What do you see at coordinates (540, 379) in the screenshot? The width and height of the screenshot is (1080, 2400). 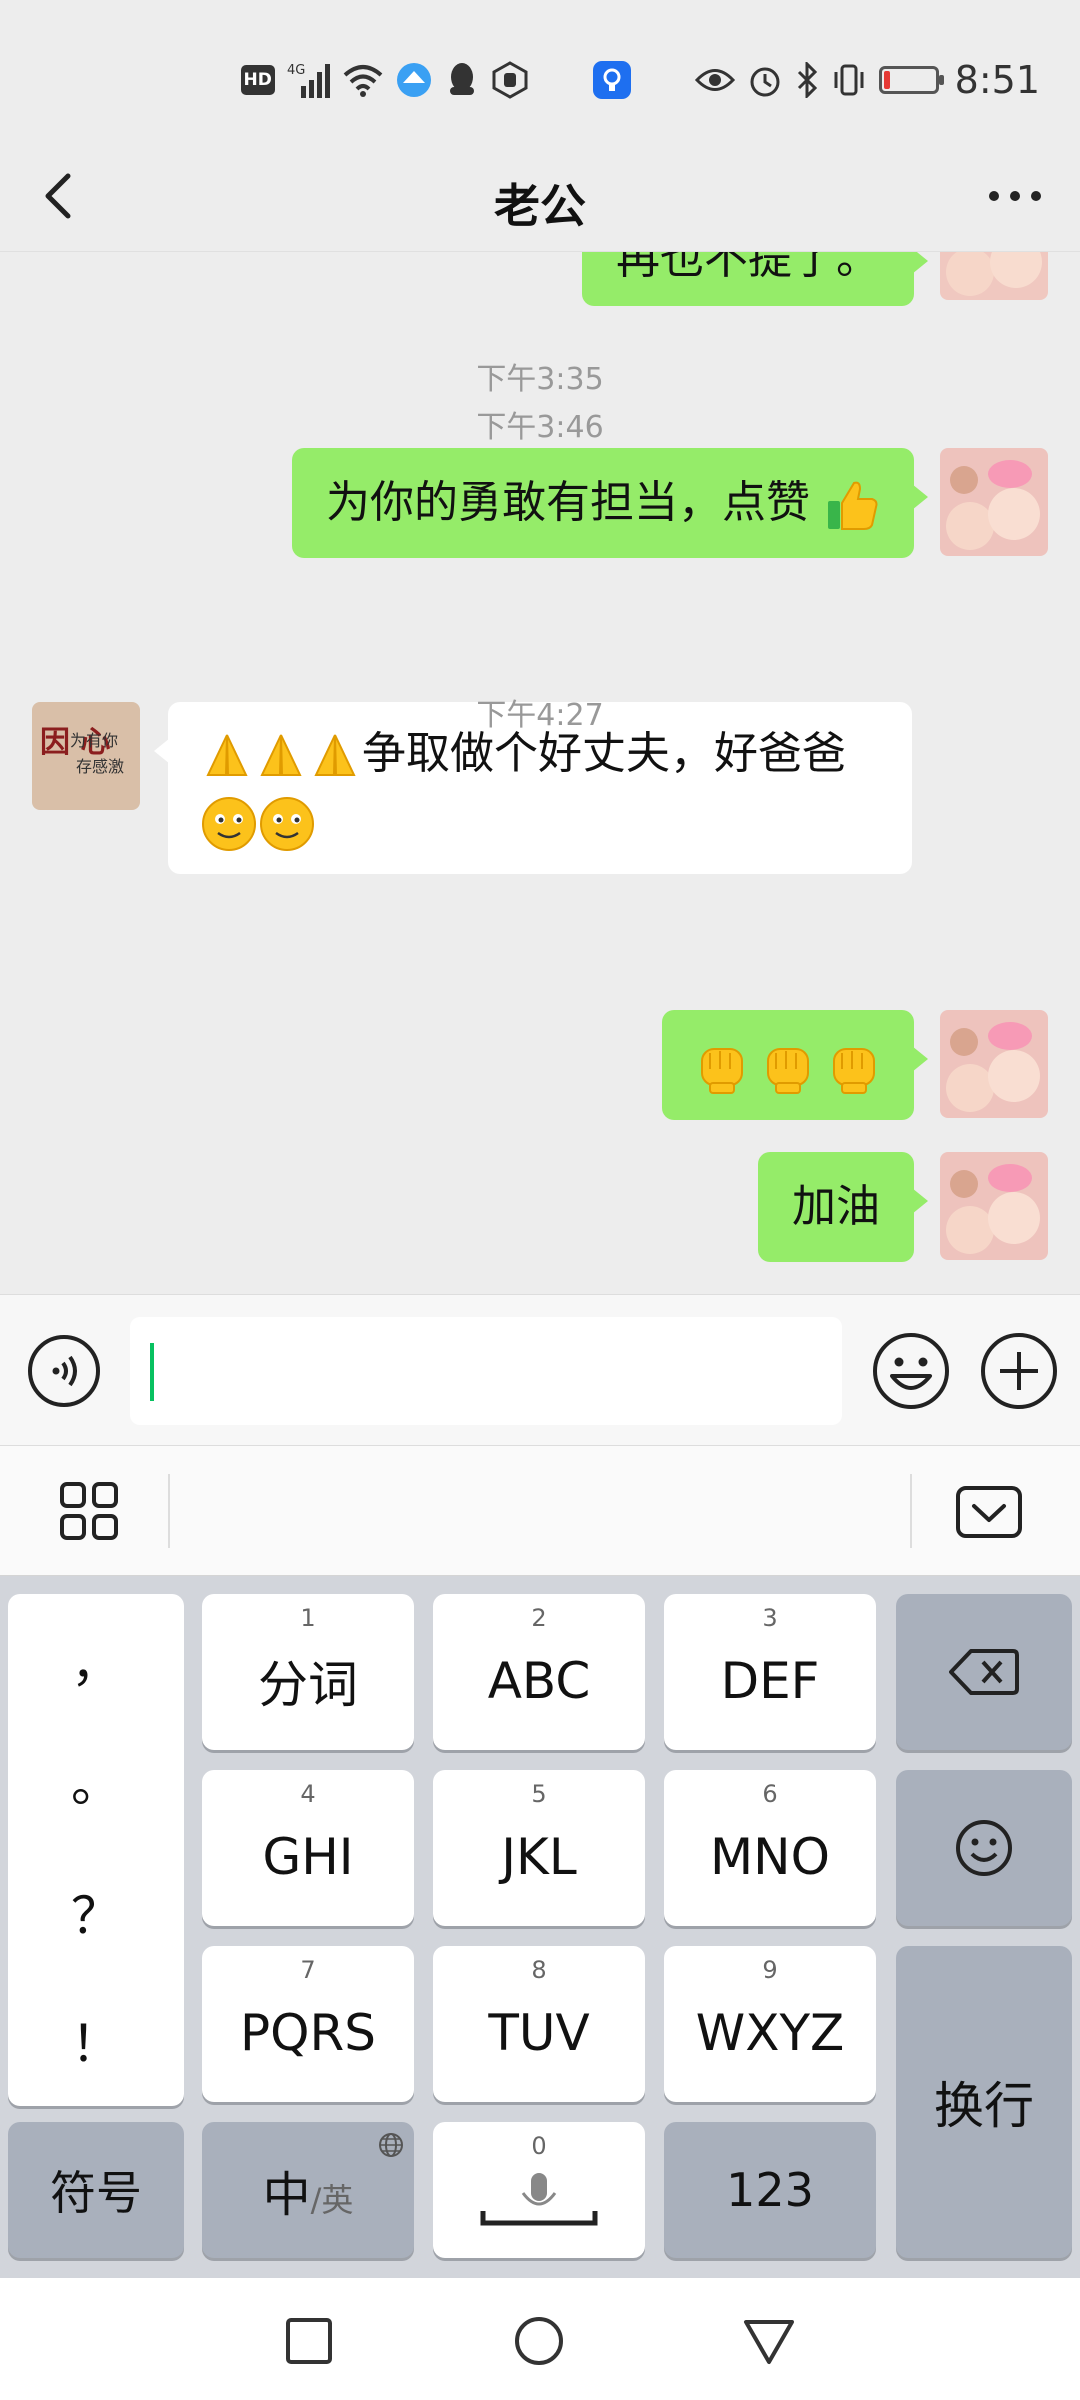 I see `time-separator: 下午3:35` at bounding box center [540, 379].